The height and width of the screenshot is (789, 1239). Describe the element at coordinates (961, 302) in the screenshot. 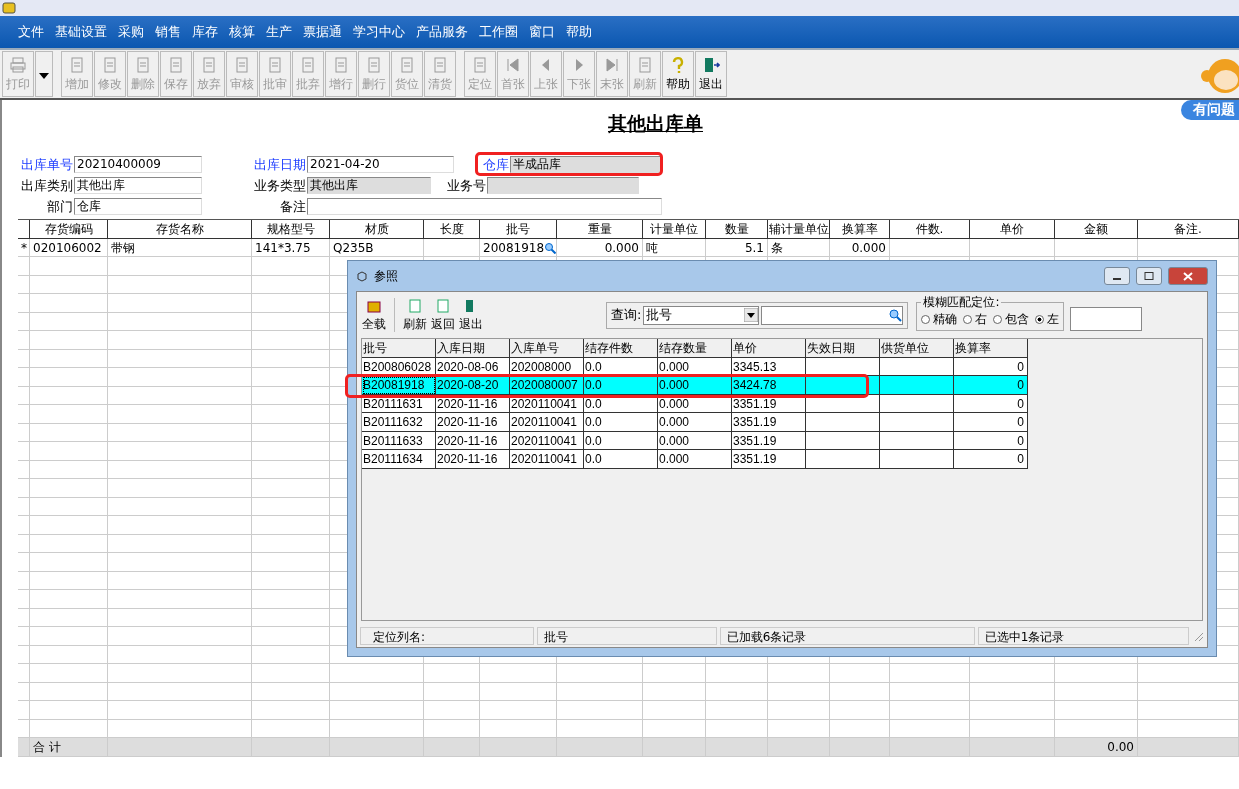

I see `group-label: 模糊匹配定位:` at that location.